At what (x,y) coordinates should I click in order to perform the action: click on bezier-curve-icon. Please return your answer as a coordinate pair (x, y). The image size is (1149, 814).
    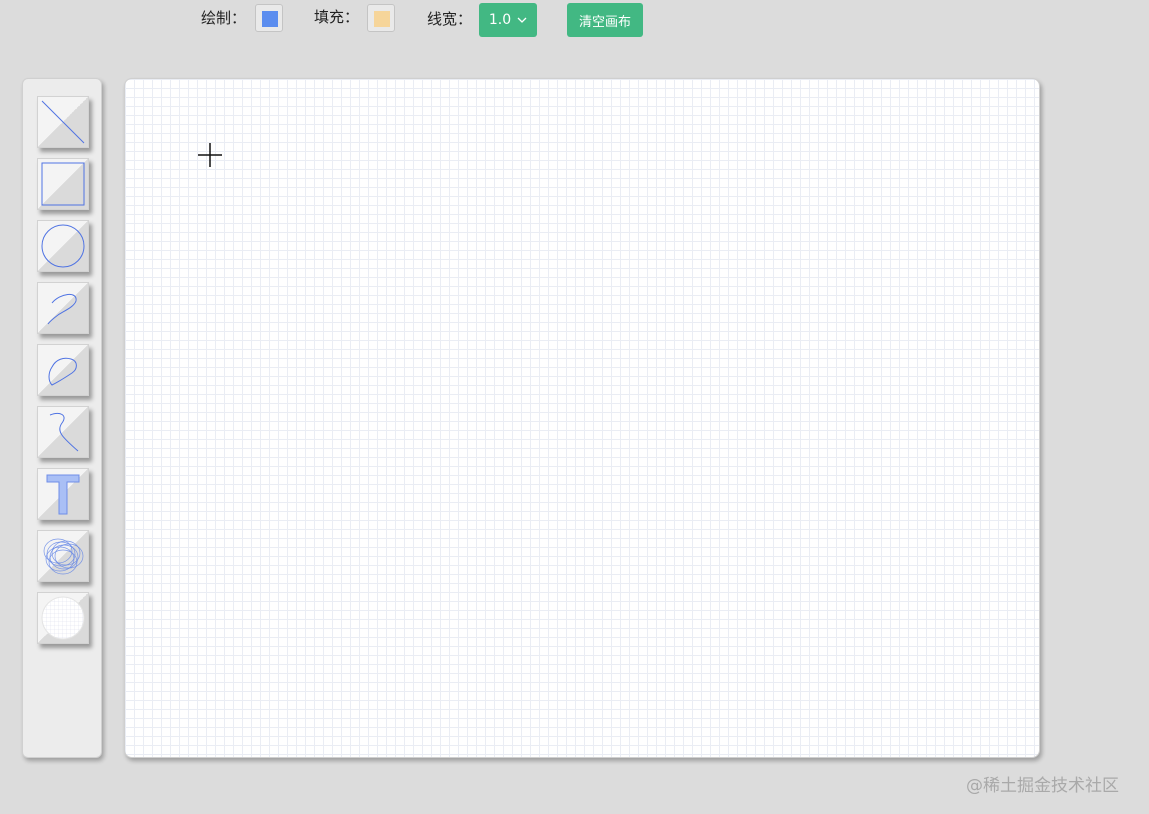
    Looking at the image, I should click on (64, 432).